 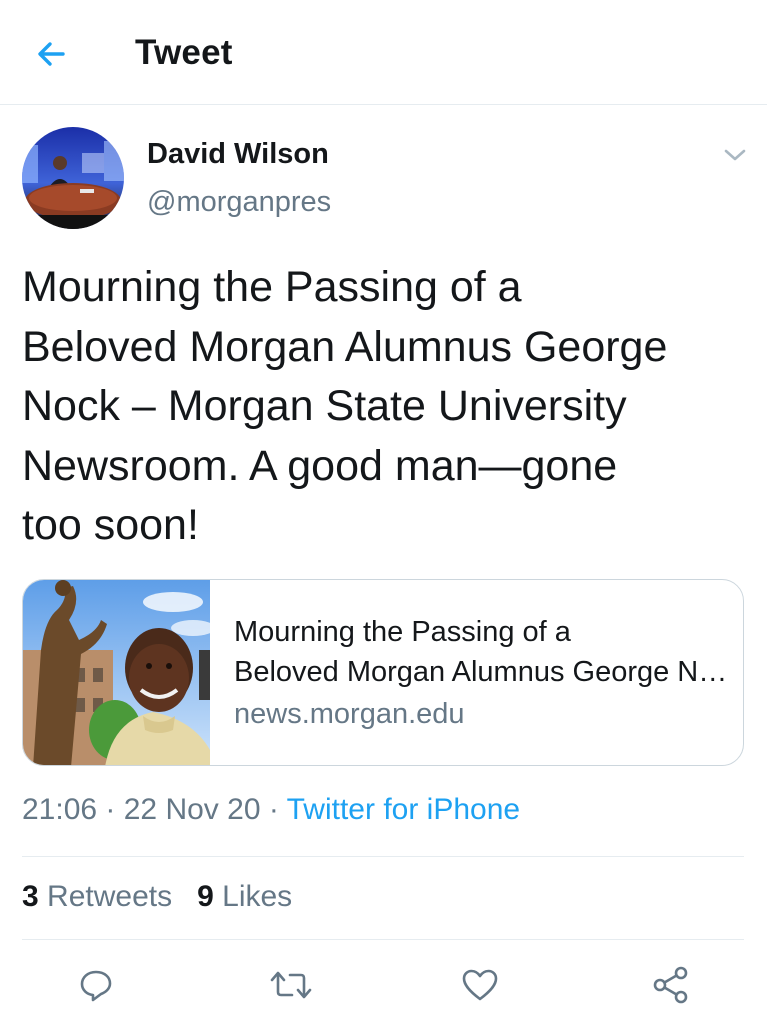 What do you see at coordinates (324, 406) in the screenshot?
I see `tweet-text-line: Nock – Morgan State University` at bounding box center [324, 406].